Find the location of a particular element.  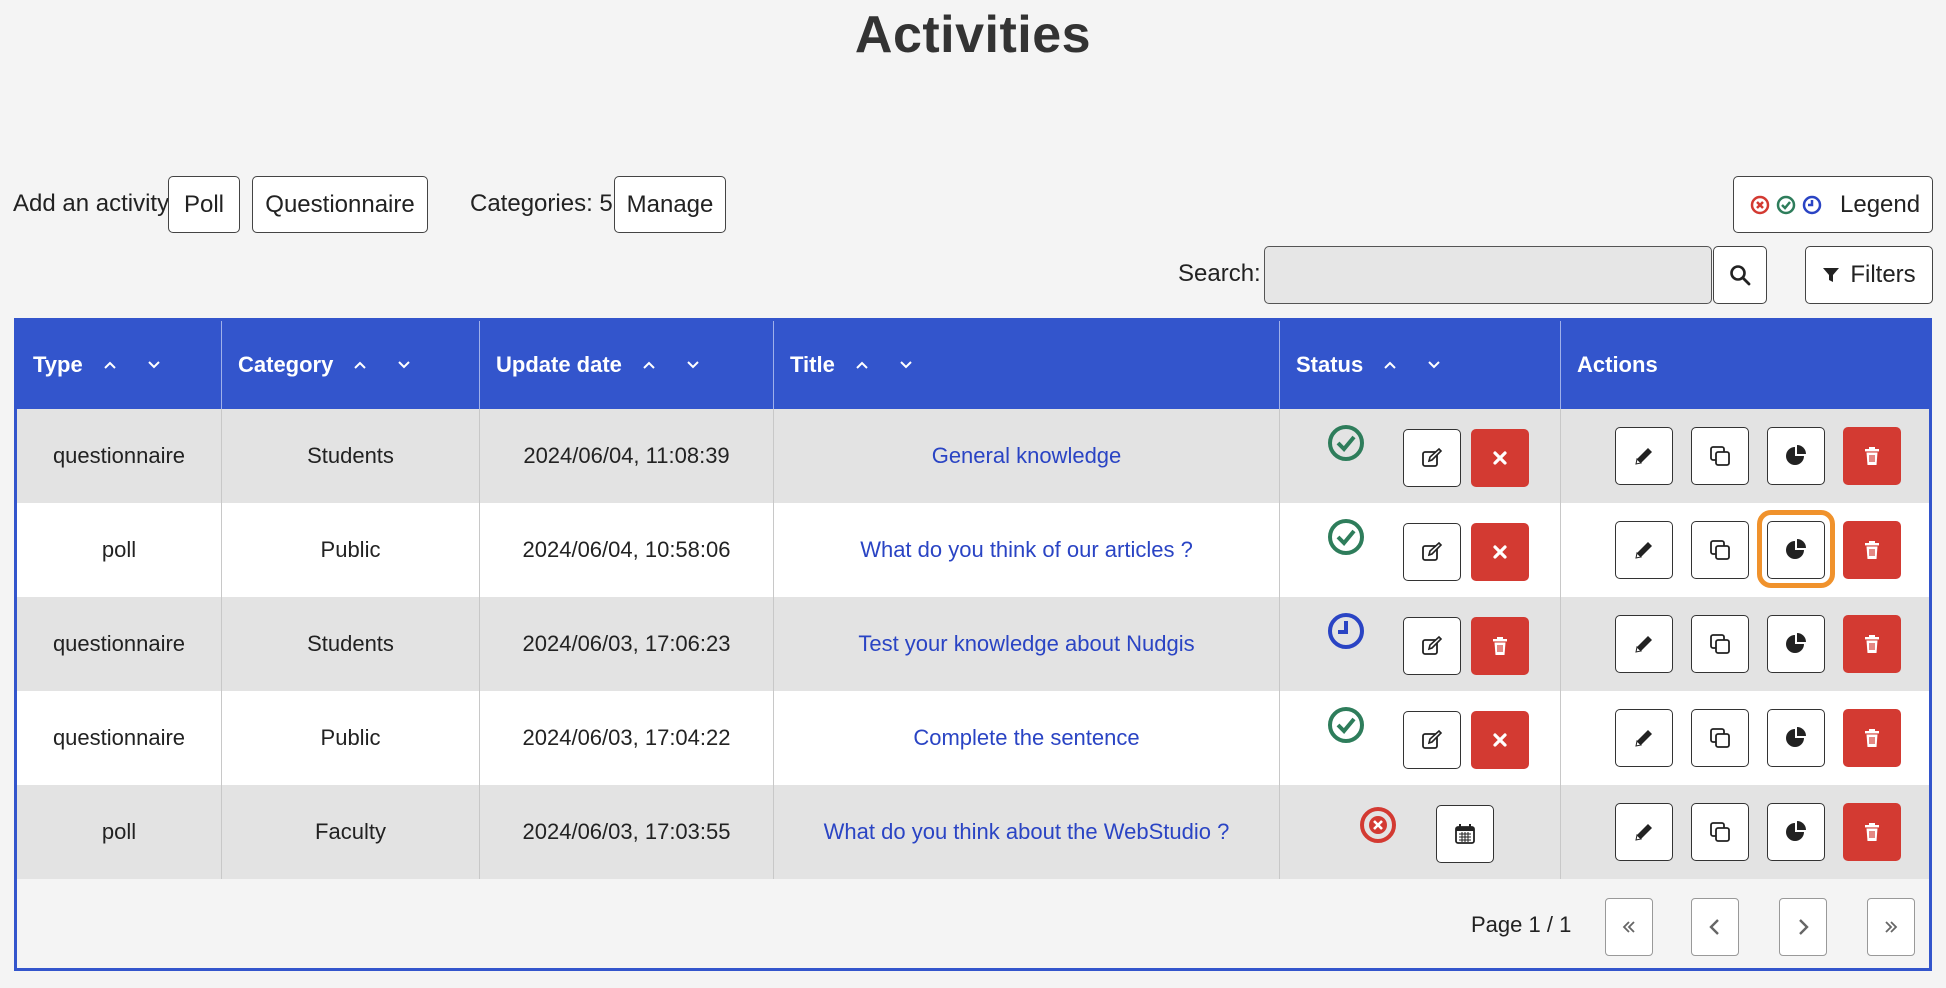

add-activity-label: Add an activity: is located at coordinates (94, 203).